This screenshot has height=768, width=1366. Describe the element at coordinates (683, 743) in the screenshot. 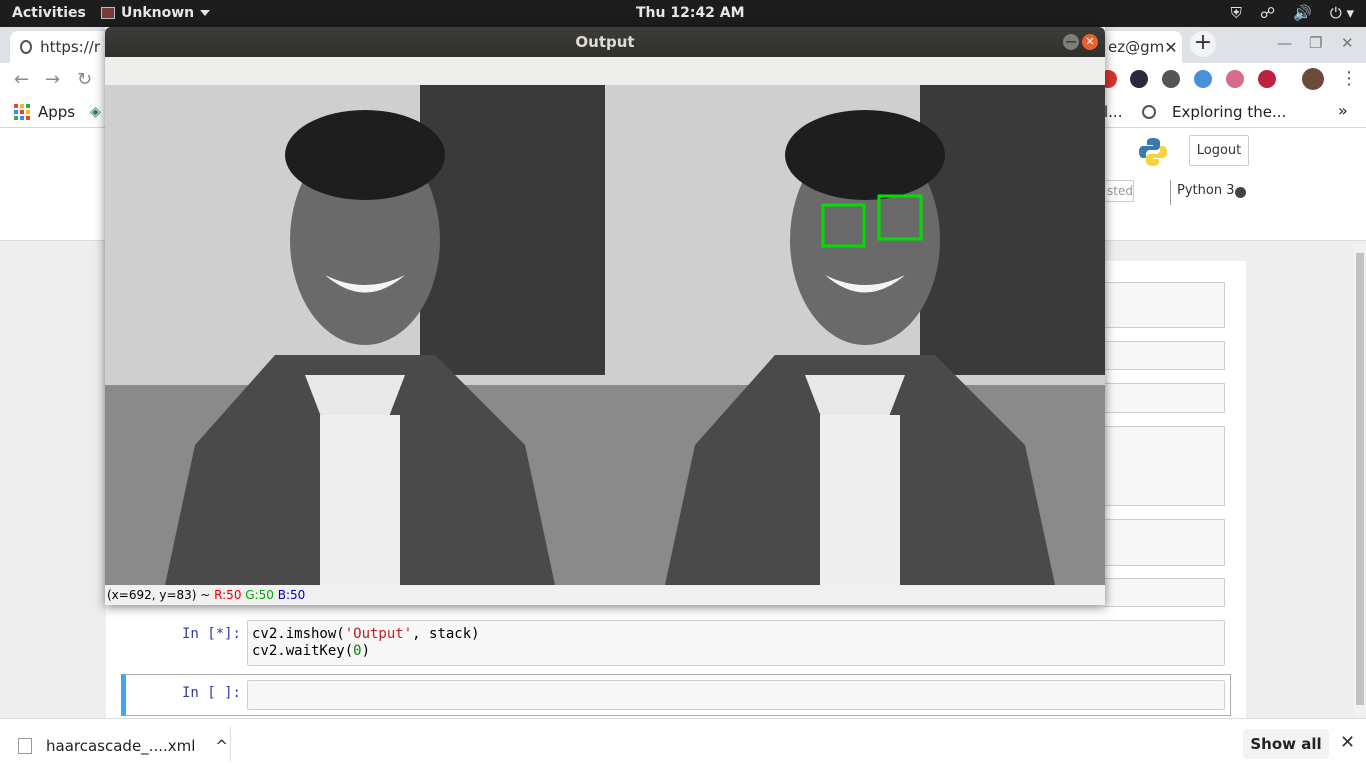

I see `download-shelf: haarcascade_....xml ^ Show all ✕` at that location.